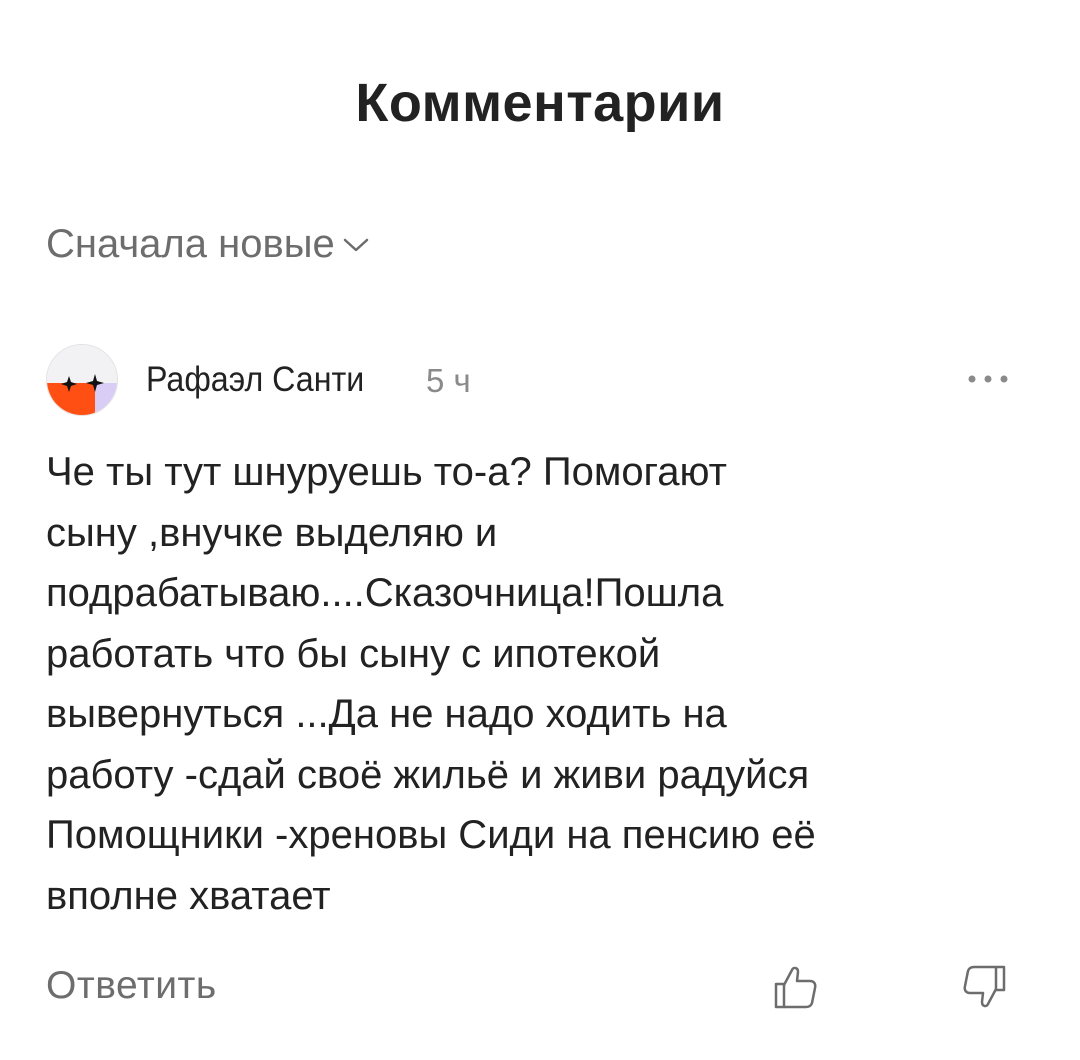 This screenshot has height=1060, width=1080. Describe the element at coordinates (386, 472) in the screenshot. I see `comment-line: Че ты тут шнуруешь то-а? Помогают` at that location.